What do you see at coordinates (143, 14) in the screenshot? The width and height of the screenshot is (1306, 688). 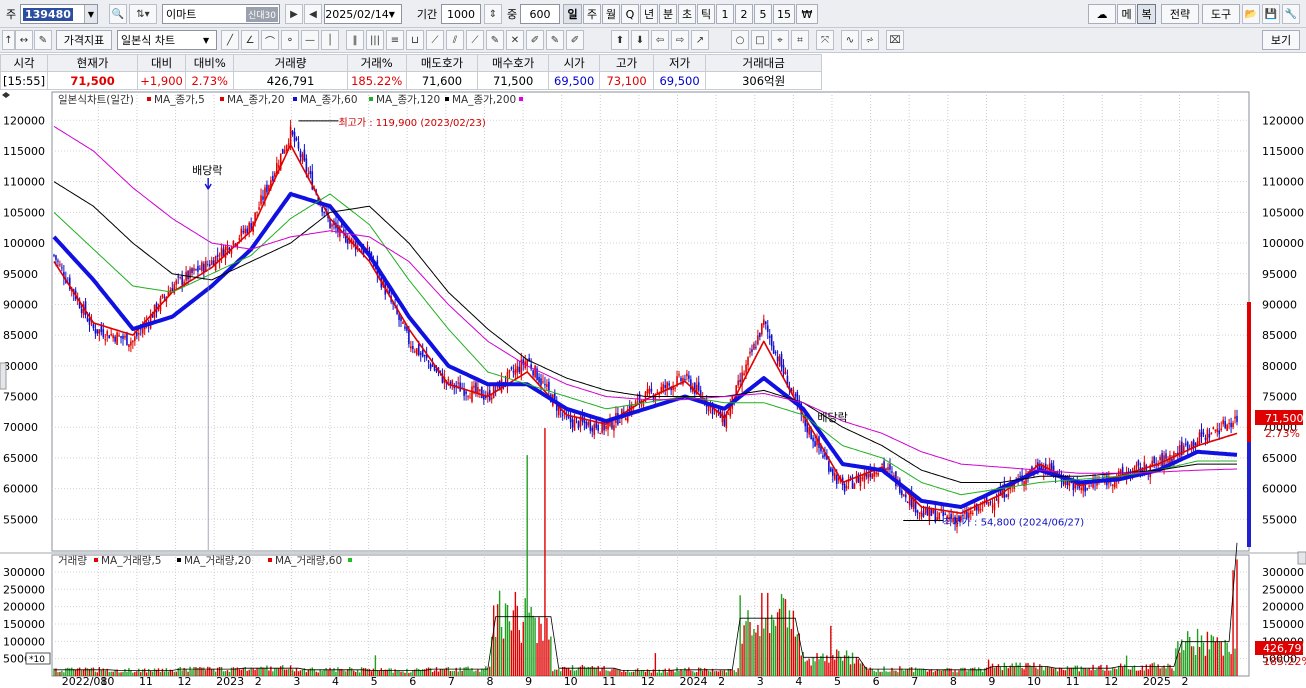 I see `sort-icon: ⇅▾` at bounding box center [143, 14].